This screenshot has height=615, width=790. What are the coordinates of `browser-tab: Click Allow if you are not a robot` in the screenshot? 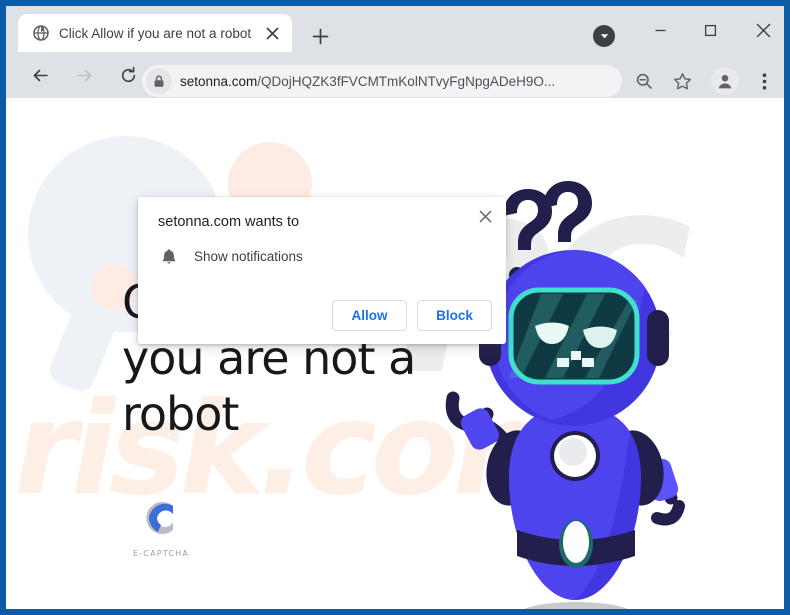 It's located at (155, 33).